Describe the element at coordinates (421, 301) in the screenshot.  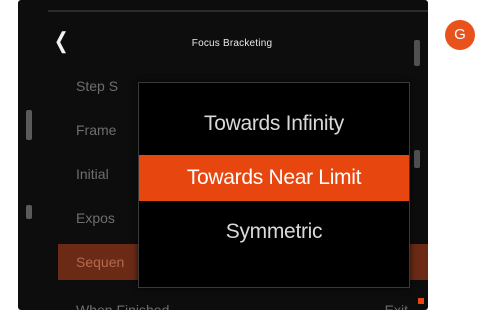
I see `scroll-indicator` at that location.